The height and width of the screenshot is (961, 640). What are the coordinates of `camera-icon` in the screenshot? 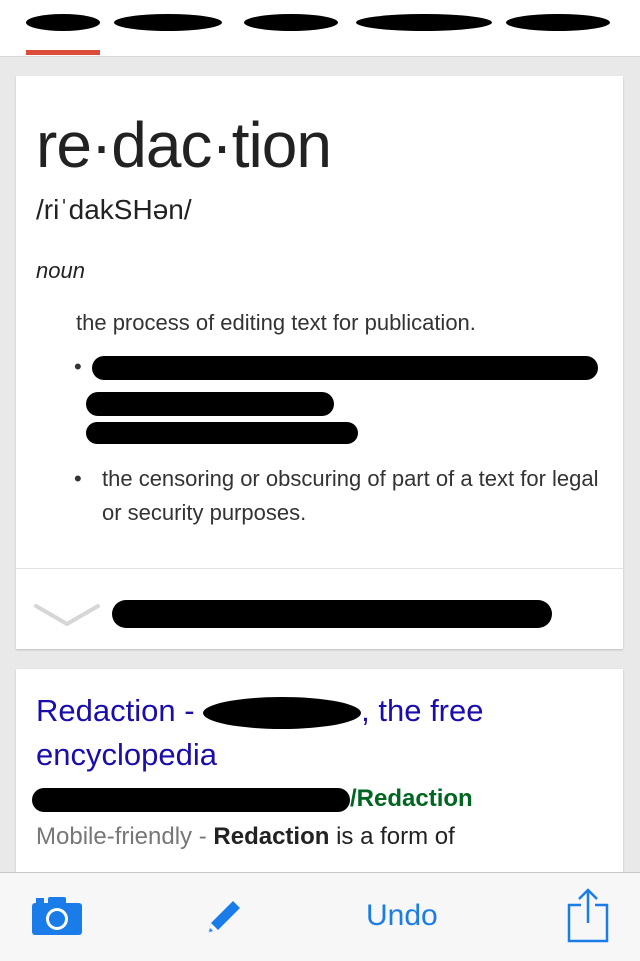 It's located at (57, 916).